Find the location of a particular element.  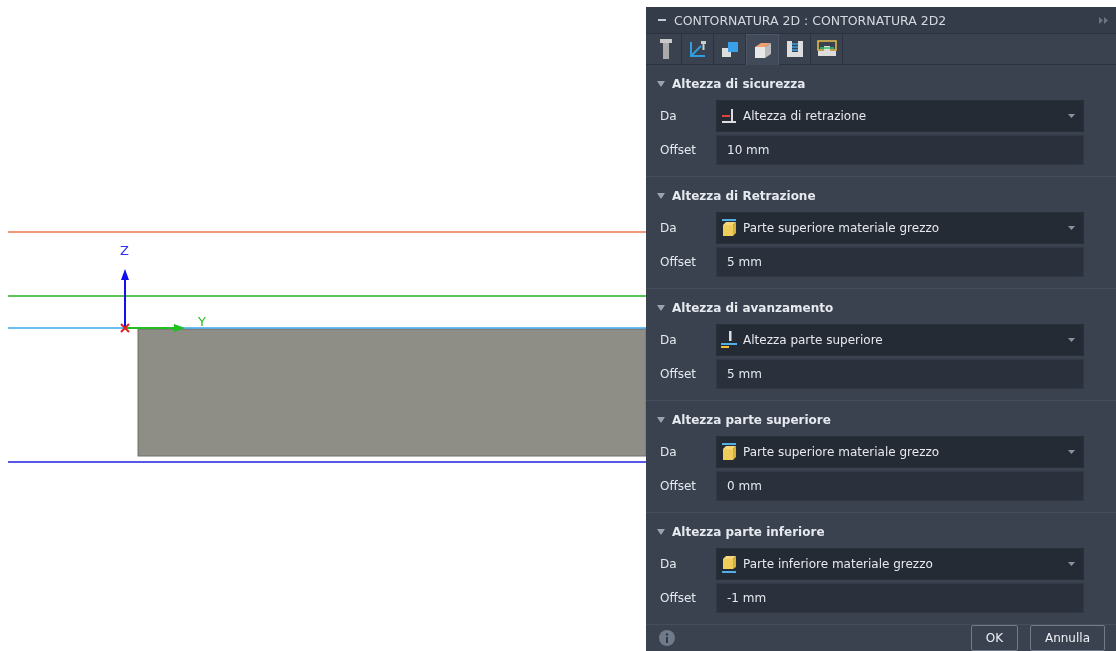

pocket-icon is located at coordinates (794, 49).